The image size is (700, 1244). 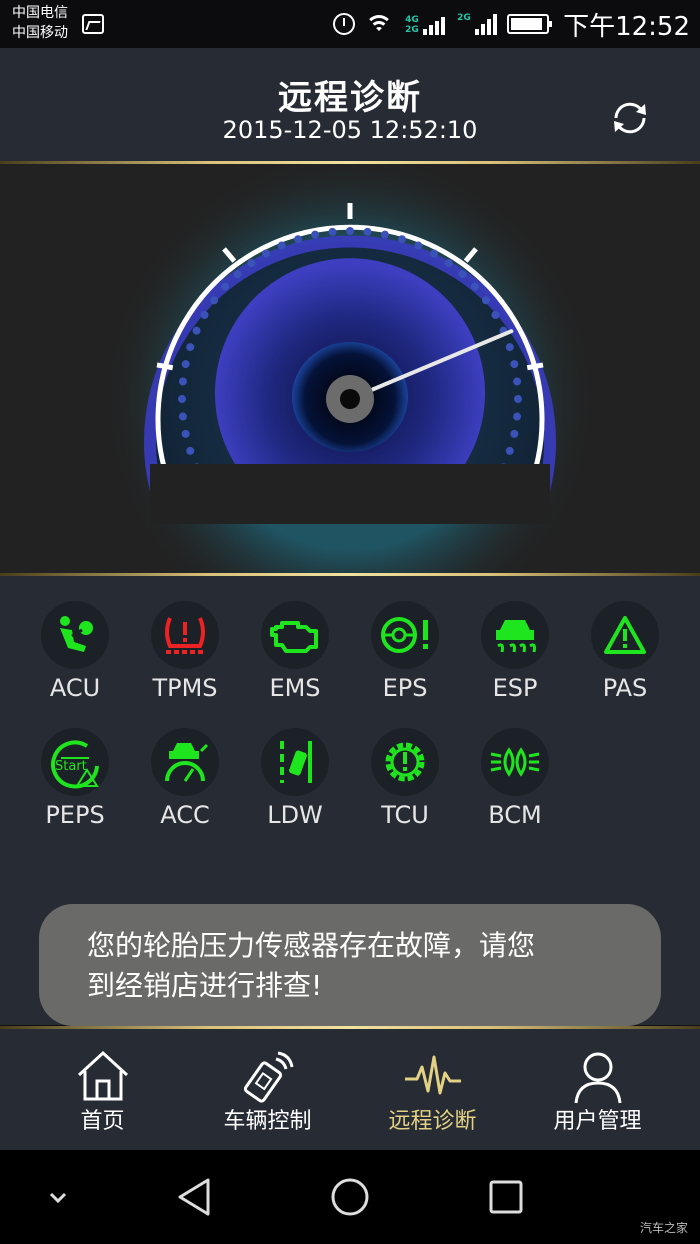 I want to click on stability-control-icon, so click(x=516, y=636).